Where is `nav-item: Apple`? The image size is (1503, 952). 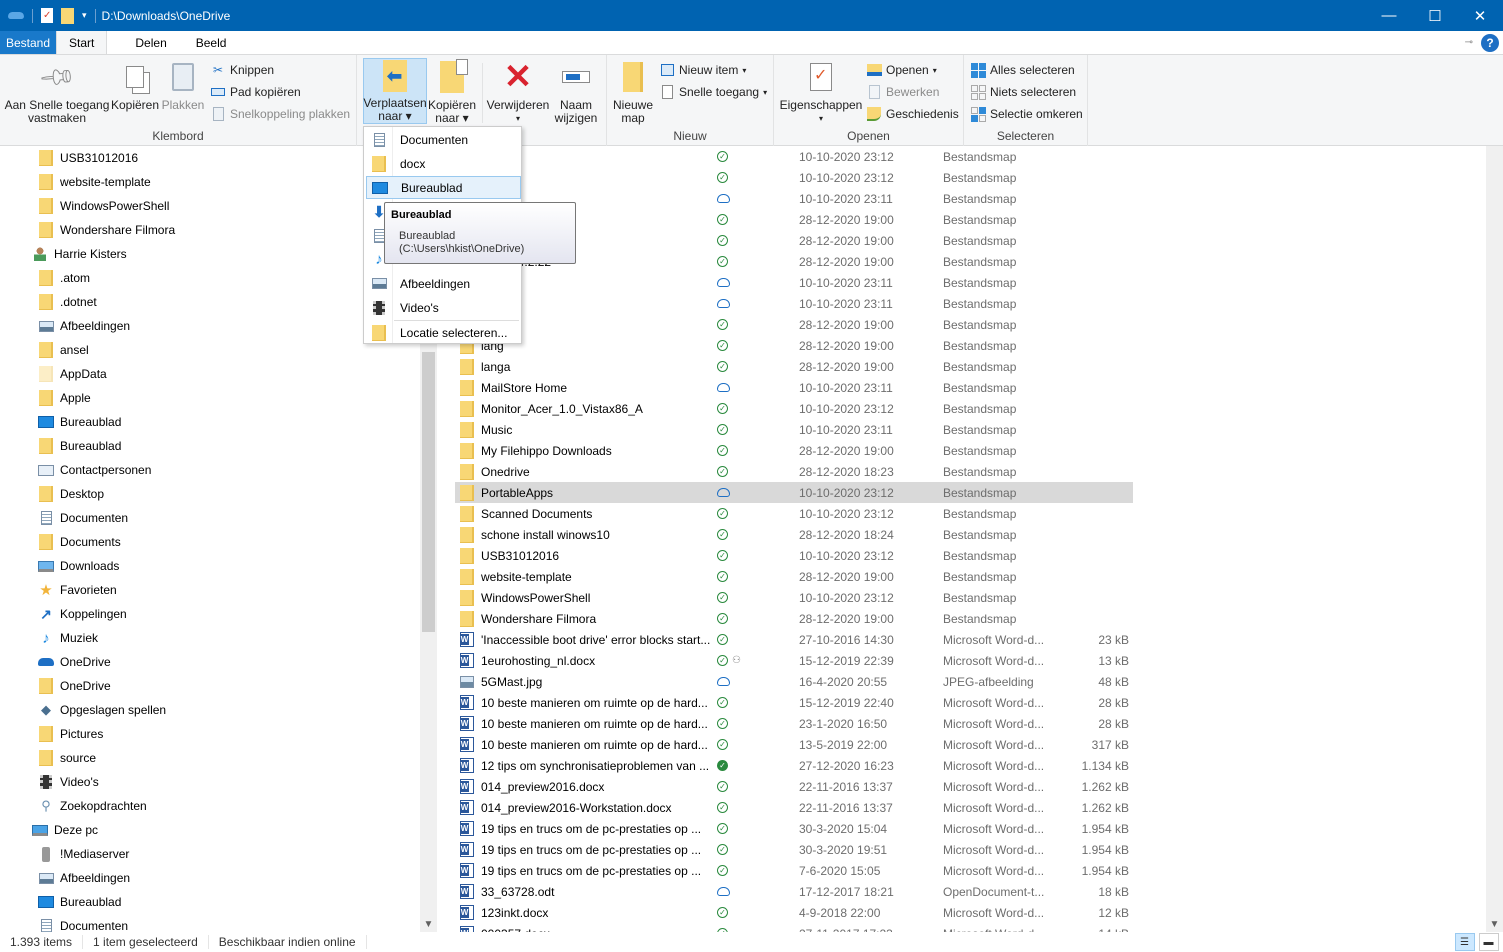 nav-item: Apple is located at coordinates (64, 398).